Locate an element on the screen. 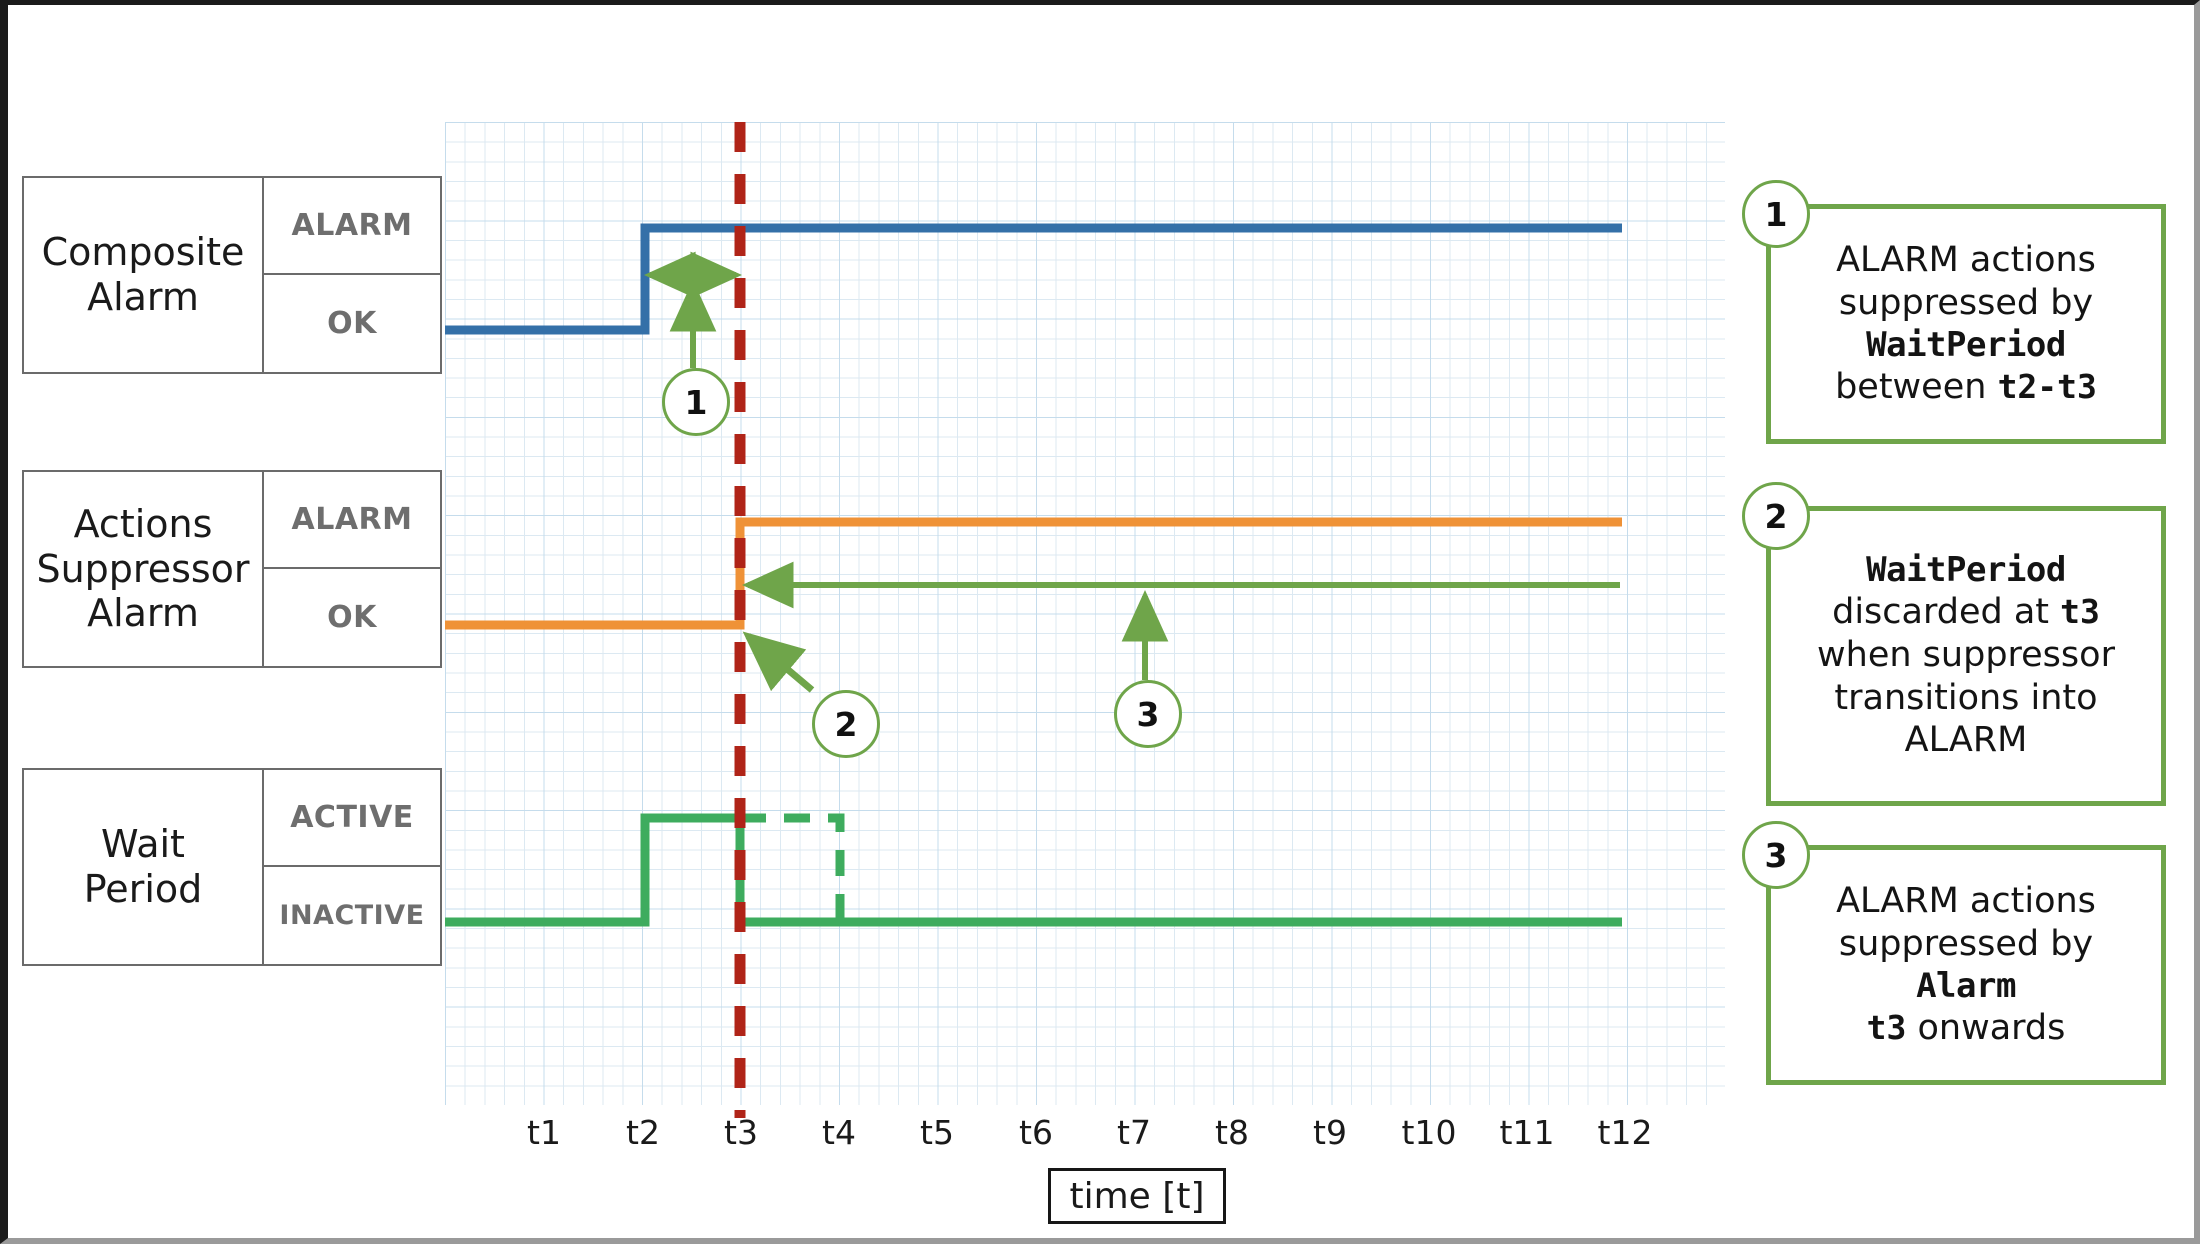 The image size is (2200, 1244). signal-name-line: Actions is located at coordinates (143, 523).